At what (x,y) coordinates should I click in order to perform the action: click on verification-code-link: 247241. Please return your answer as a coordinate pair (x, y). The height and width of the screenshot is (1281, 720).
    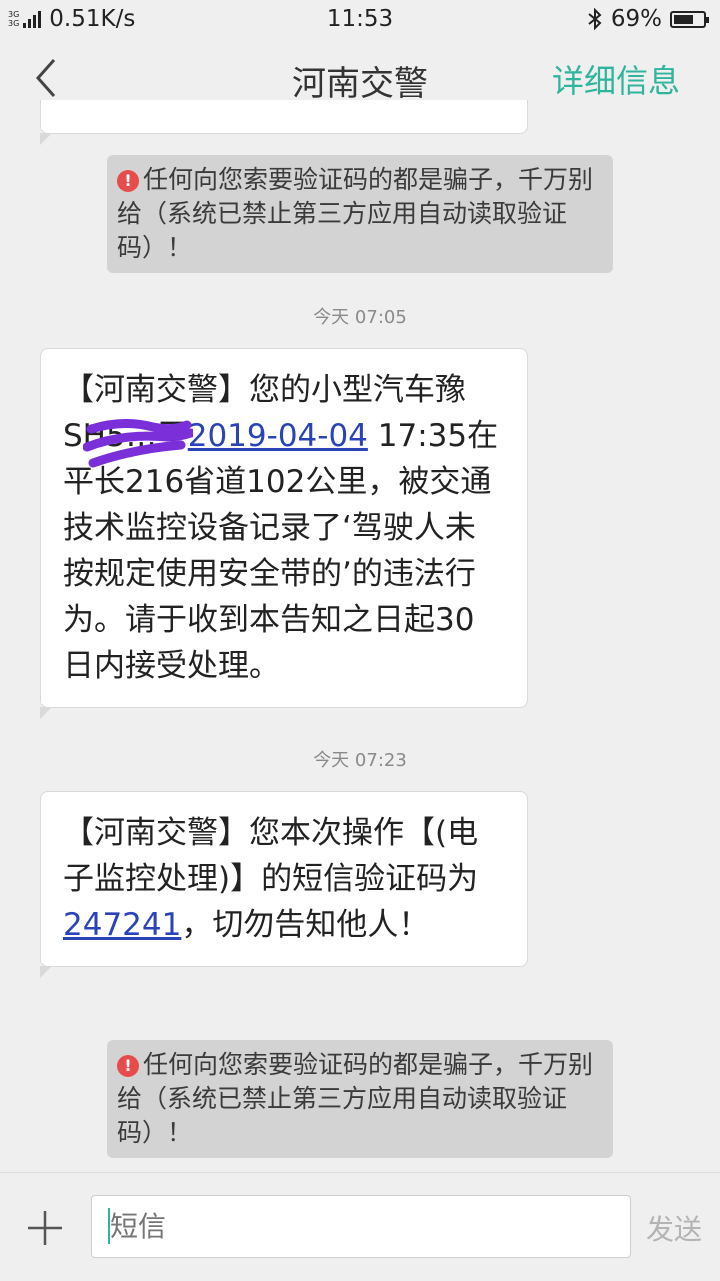
    Looking at the image, I should click on (122, 925).